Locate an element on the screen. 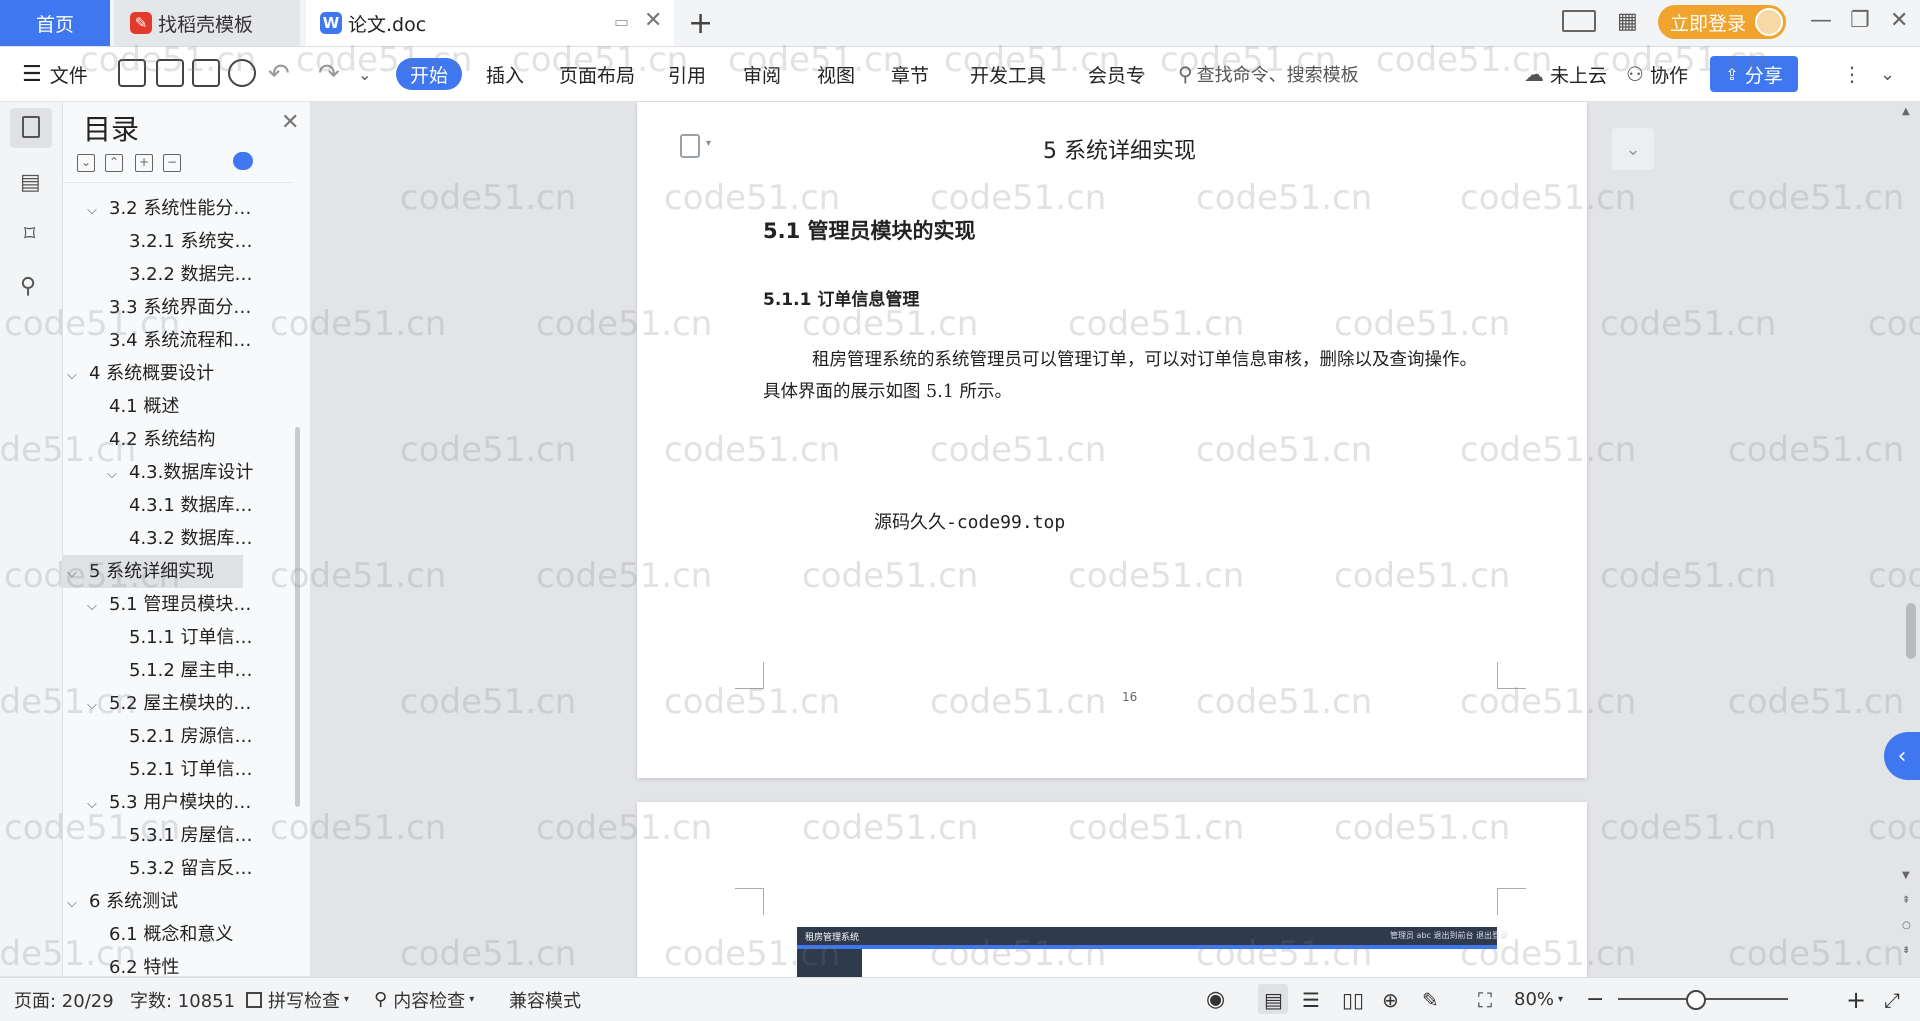  zoom-level: 80% ▾ is located at coordinates (1538, 999).